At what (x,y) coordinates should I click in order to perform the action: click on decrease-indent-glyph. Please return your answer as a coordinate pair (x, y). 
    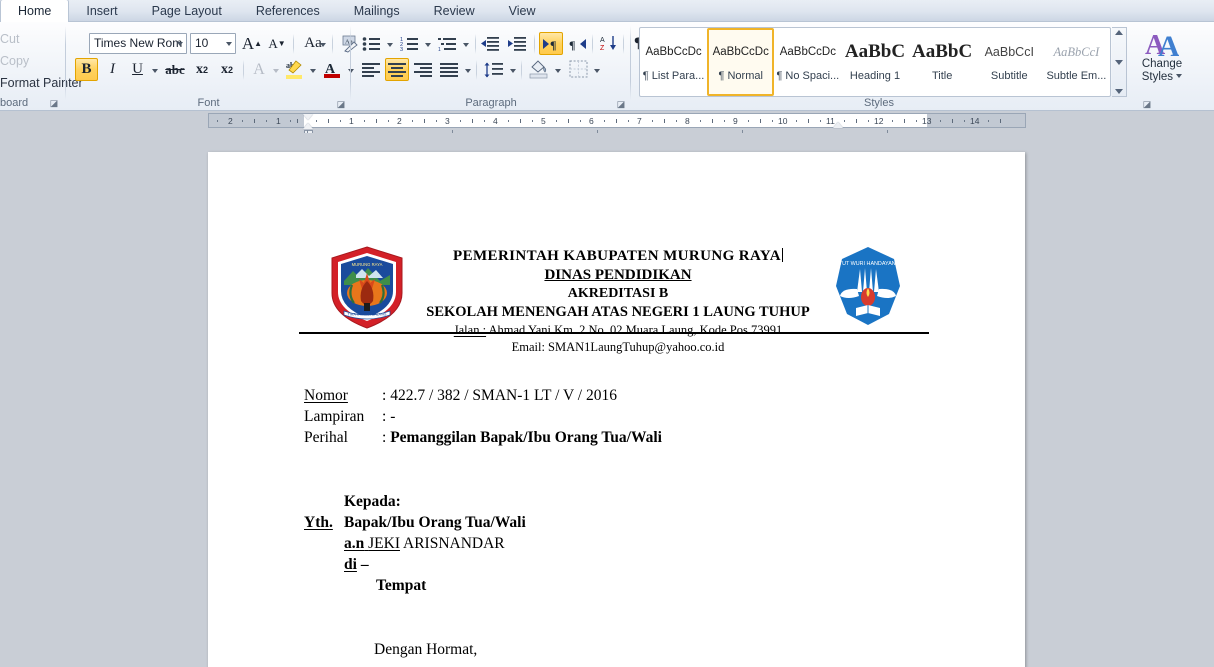
    Looking at the image, I should click on (490, 43).